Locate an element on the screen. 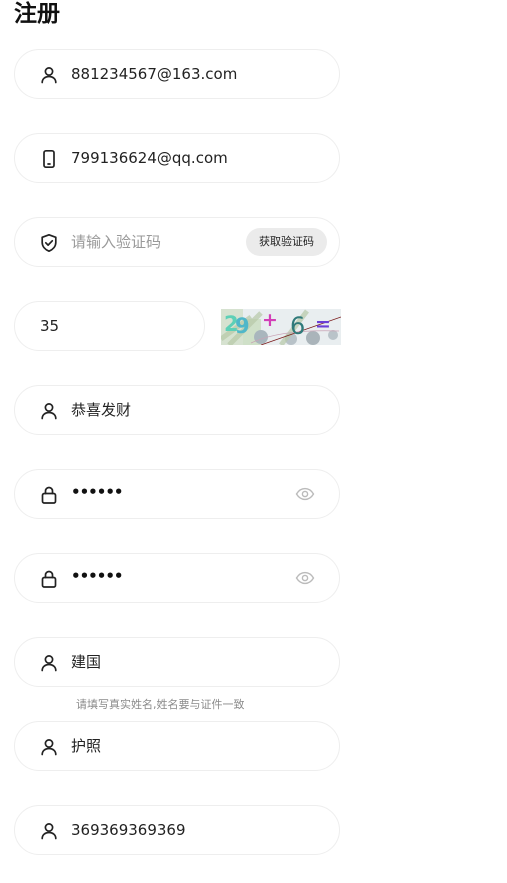 This screenshot has width=507, height=883. verify-code-field: 请输入验证码 获取验证码 is located at coordinates (177, 242).